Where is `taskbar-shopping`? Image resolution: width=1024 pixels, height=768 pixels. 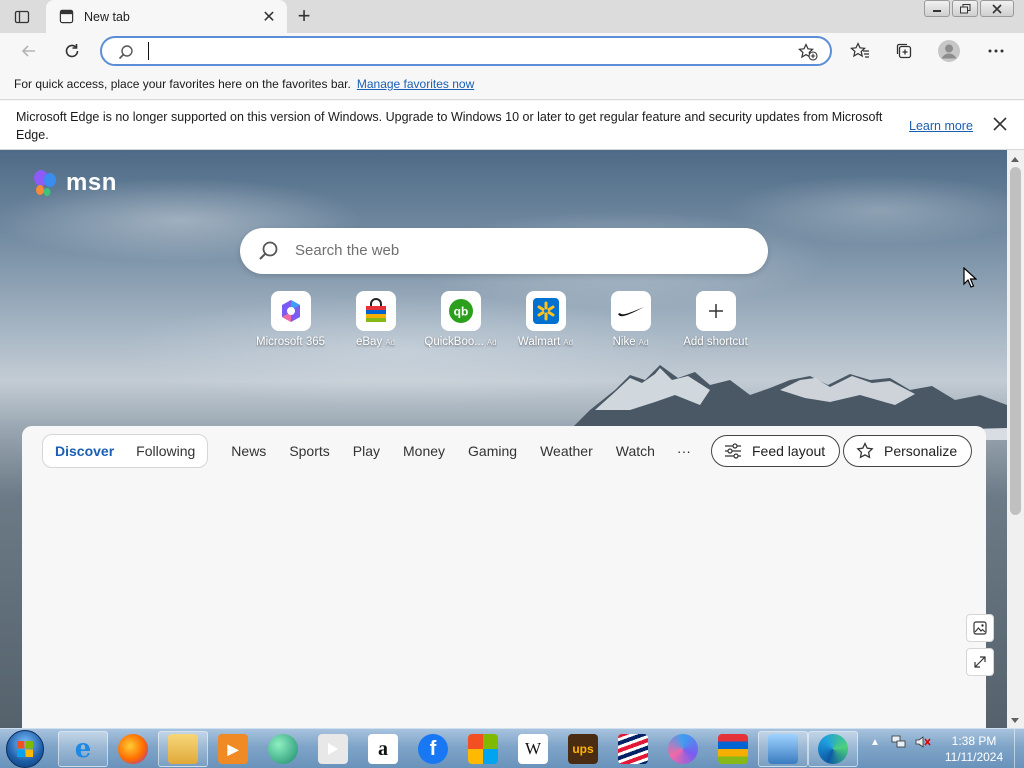
taskbar-shopping is located at coordinates (733, 749).